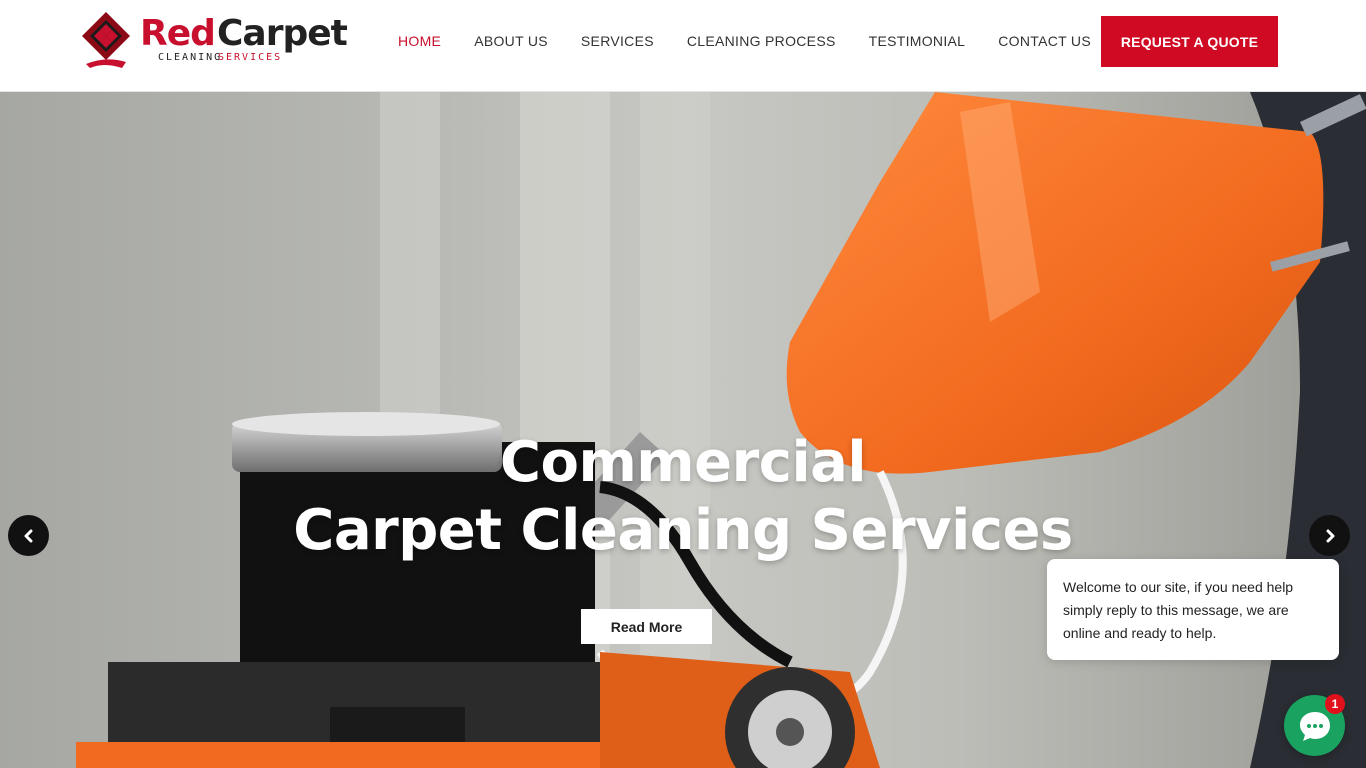  Describe the element at coordinates (1044, 41) in the screenshot. I see `nav-contact-us: CONTACT US` at that location.